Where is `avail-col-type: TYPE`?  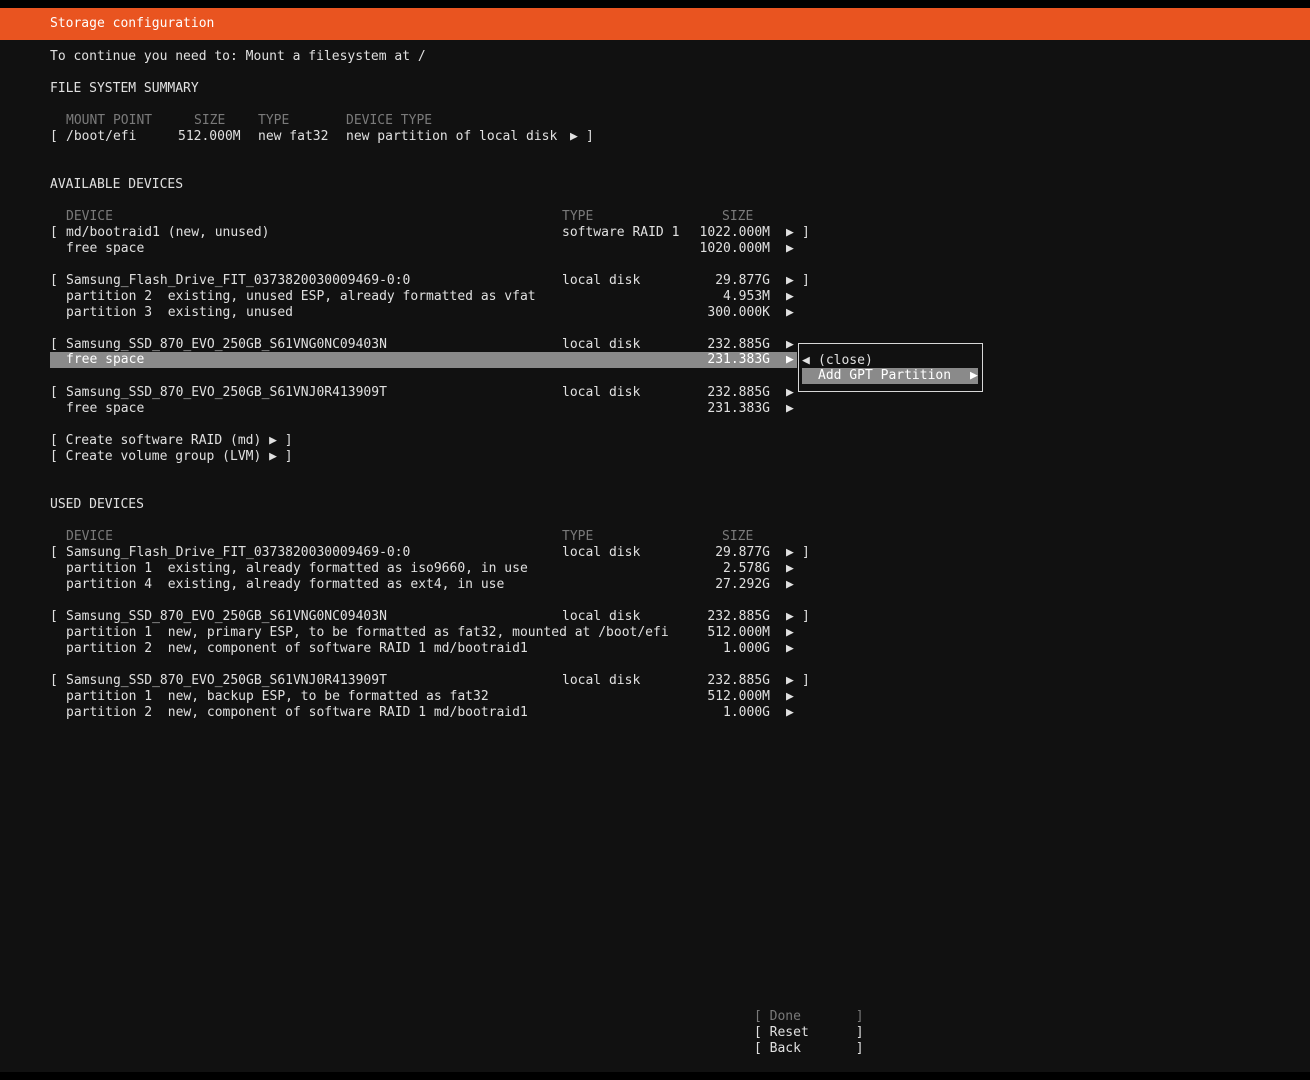
avail-col-type: TYPE is located at coordinates (578, 216).